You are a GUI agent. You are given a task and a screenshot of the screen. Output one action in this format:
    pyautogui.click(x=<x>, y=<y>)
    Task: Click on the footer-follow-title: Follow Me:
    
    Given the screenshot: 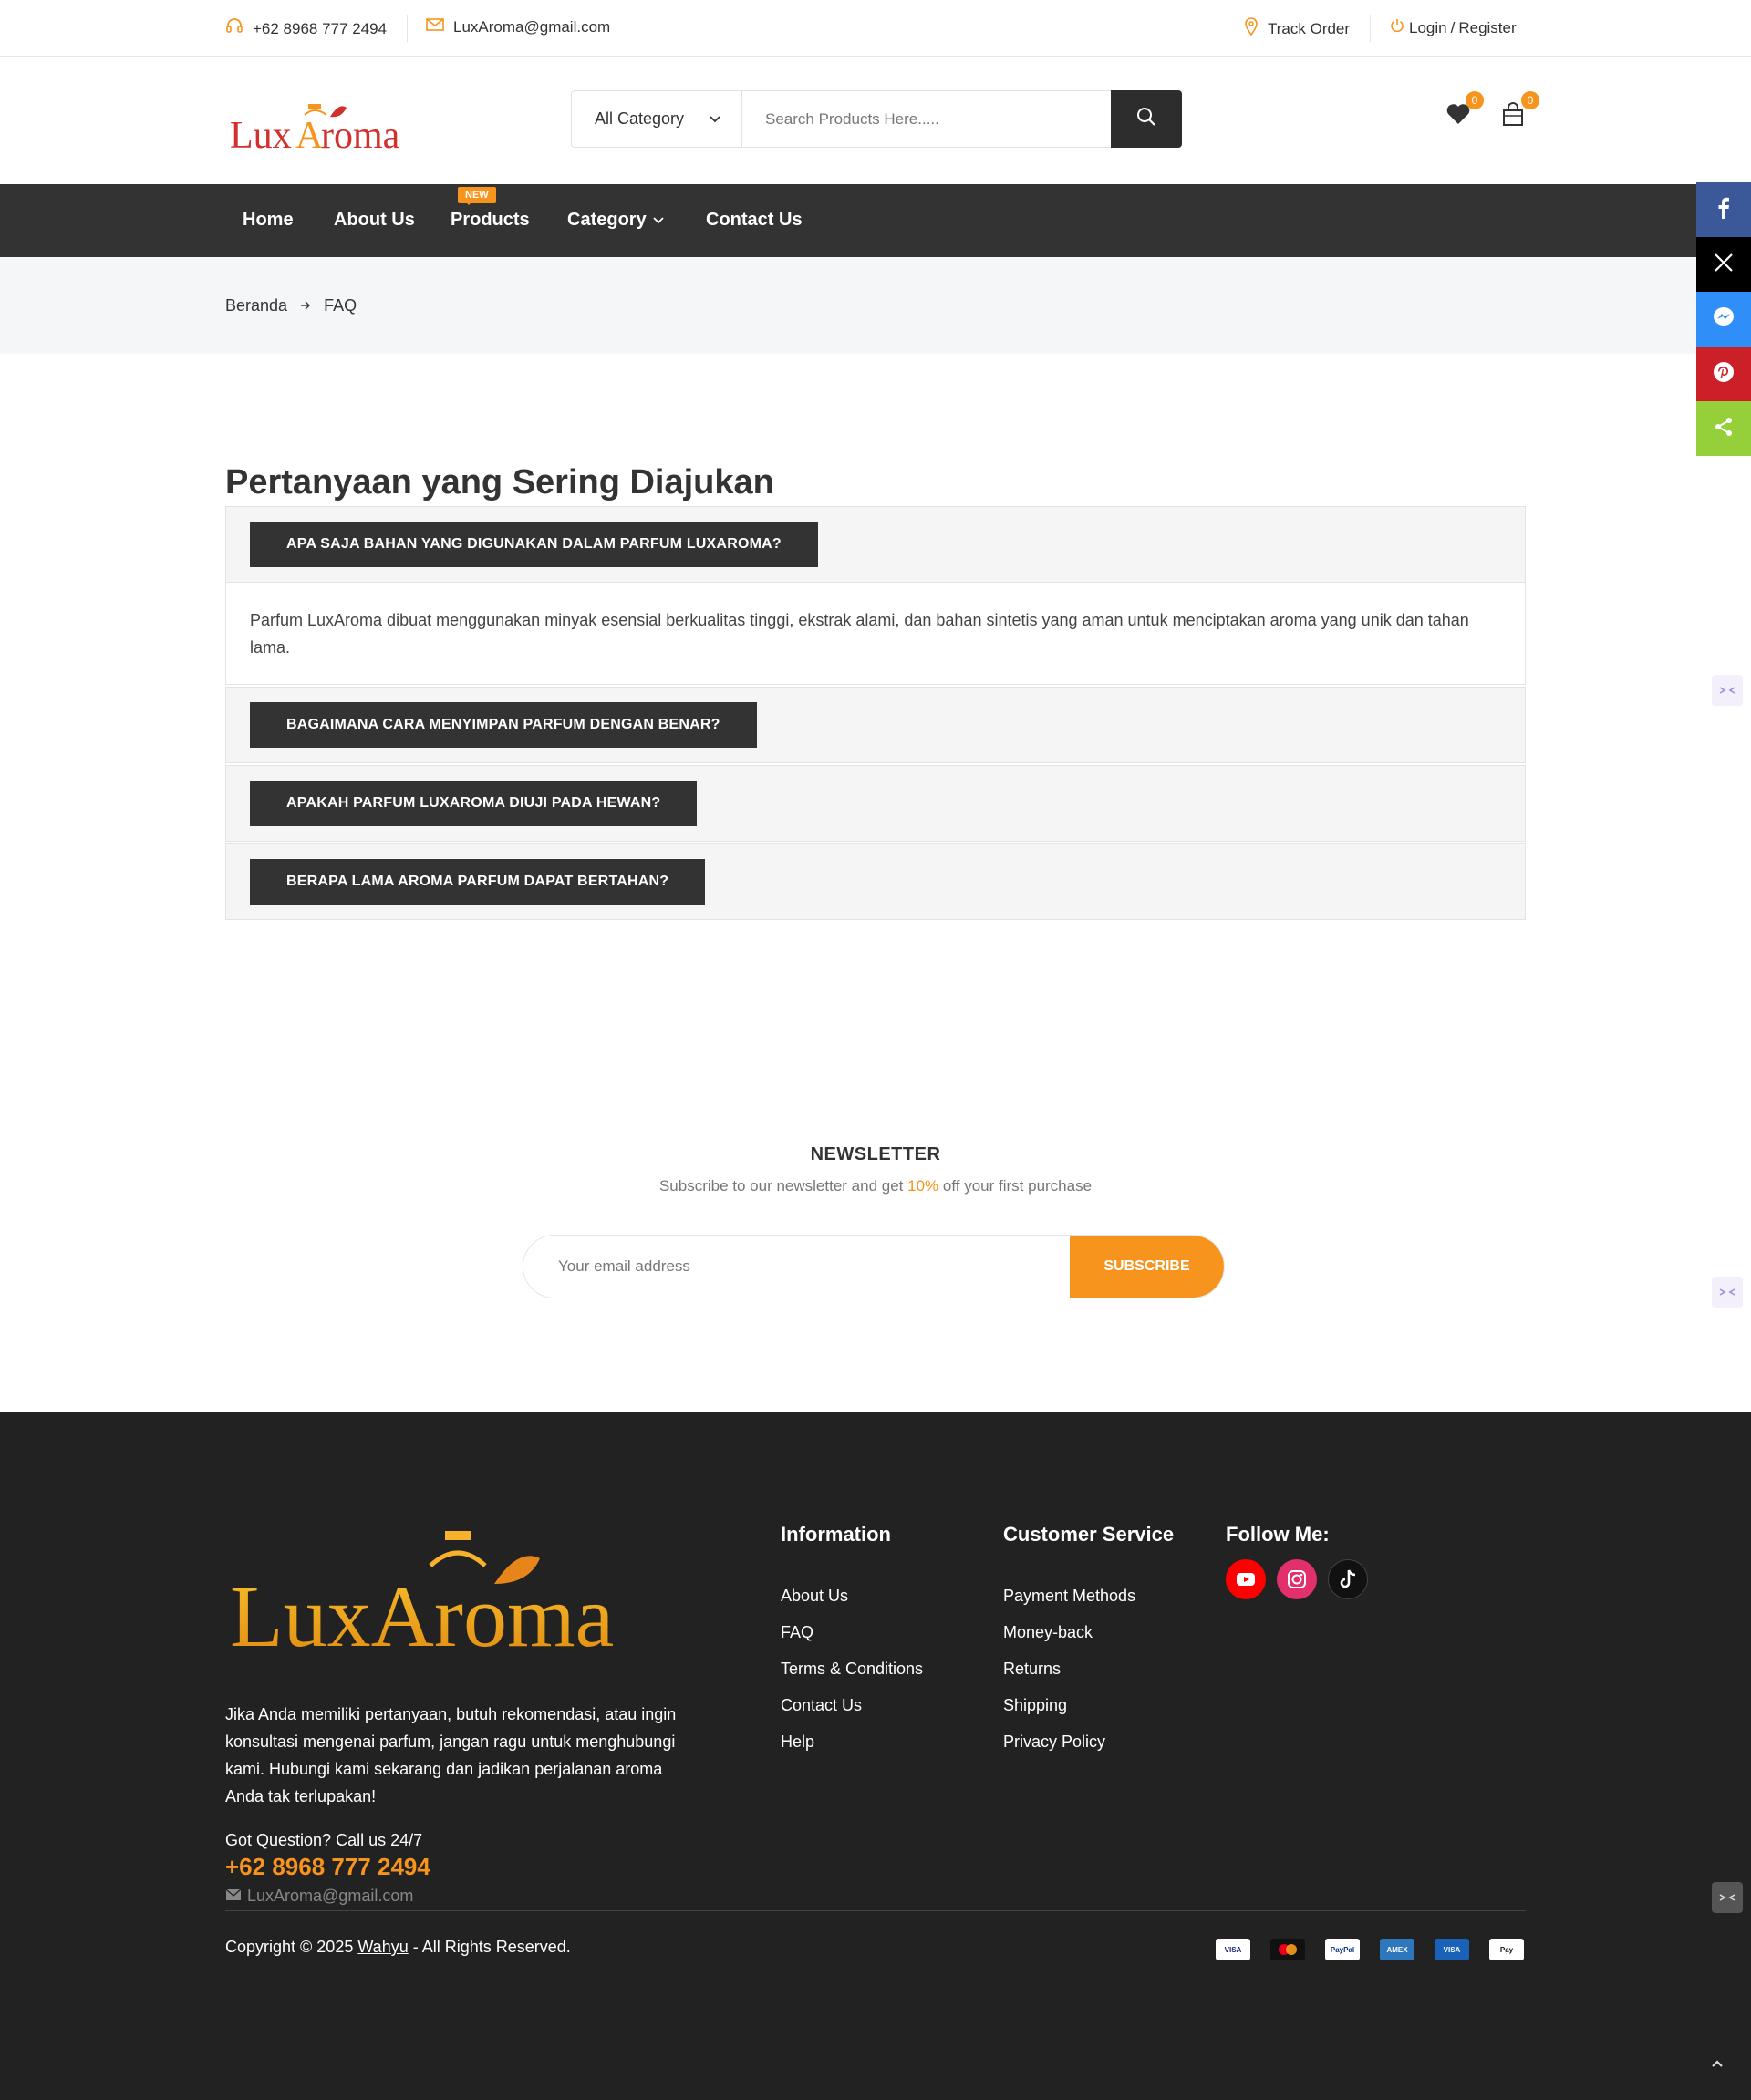 What is the action you would take?
    pyautogui.click(x=1278, y=1534)
    